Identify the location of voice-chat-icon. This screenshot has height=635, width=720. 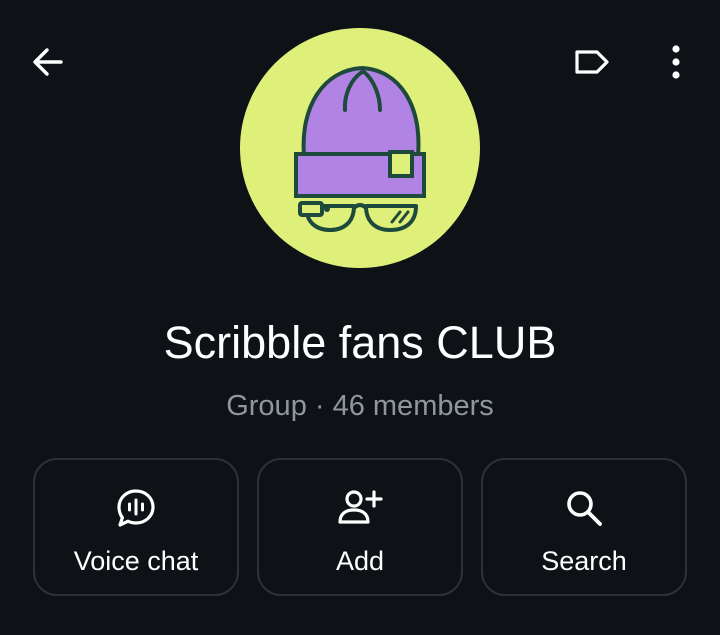
(136, 508).